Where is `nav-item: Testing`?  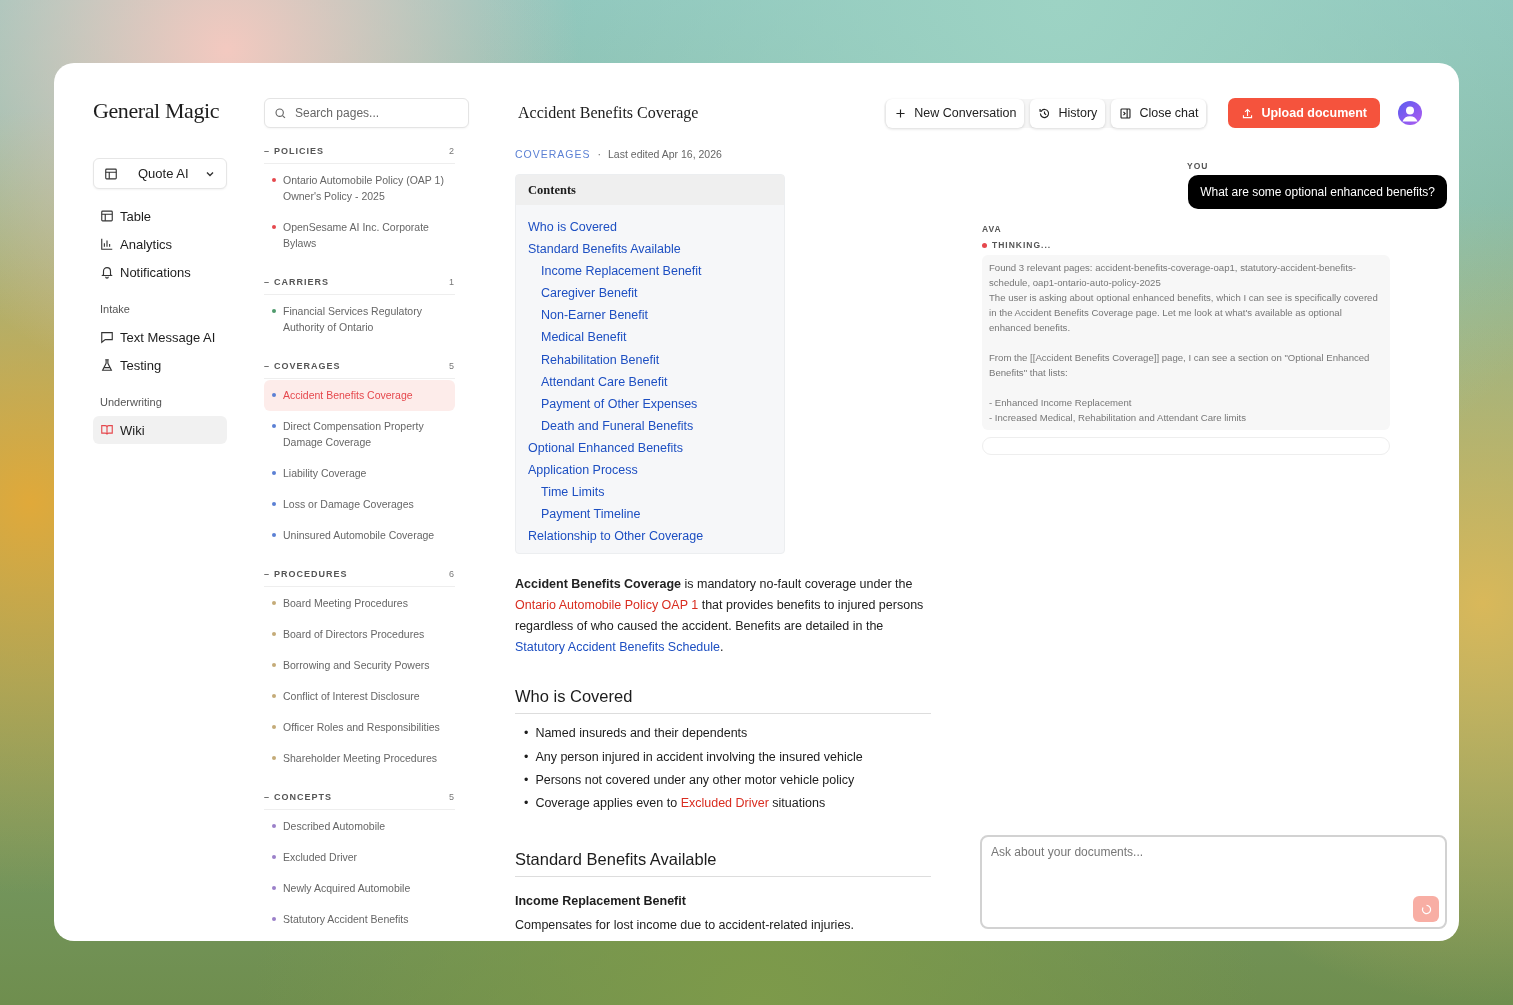 nav-item: Testing is located at coordinates (160, 365).